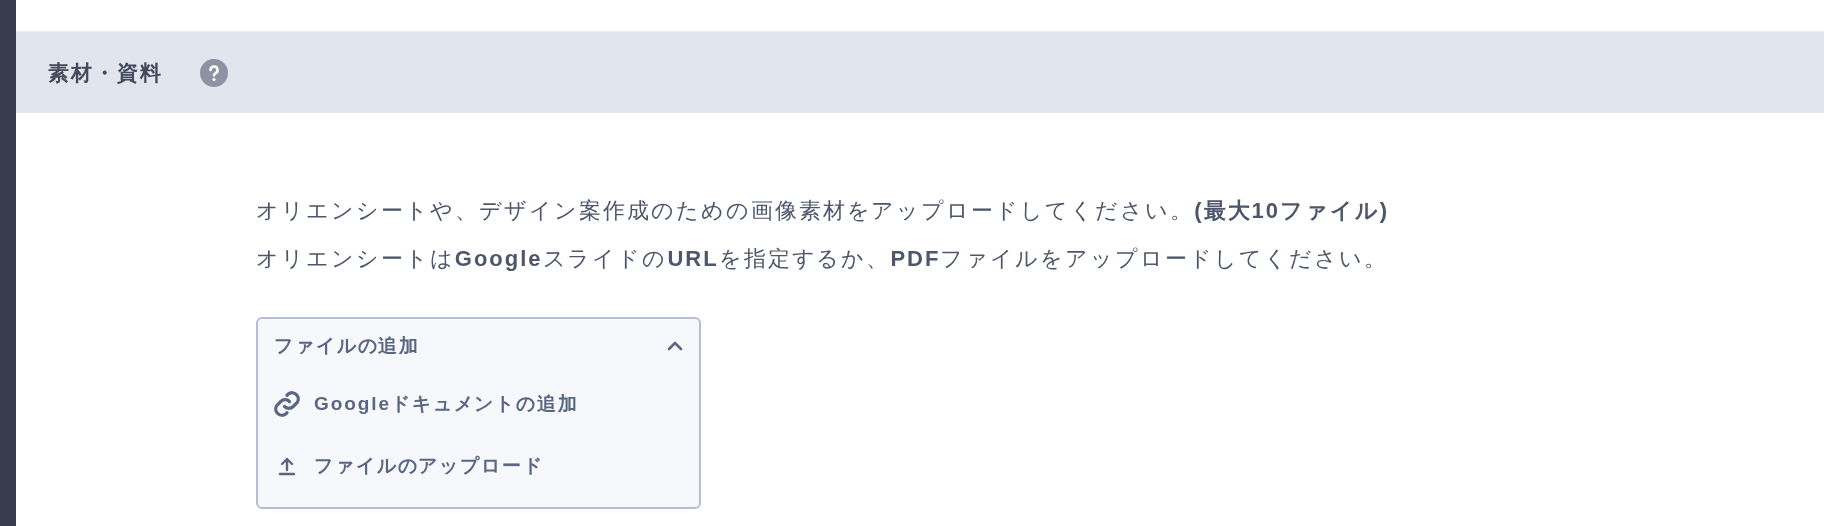  Describe the element at coordinates (287, 404) in the screenshot. I see `link-icon` at that location.